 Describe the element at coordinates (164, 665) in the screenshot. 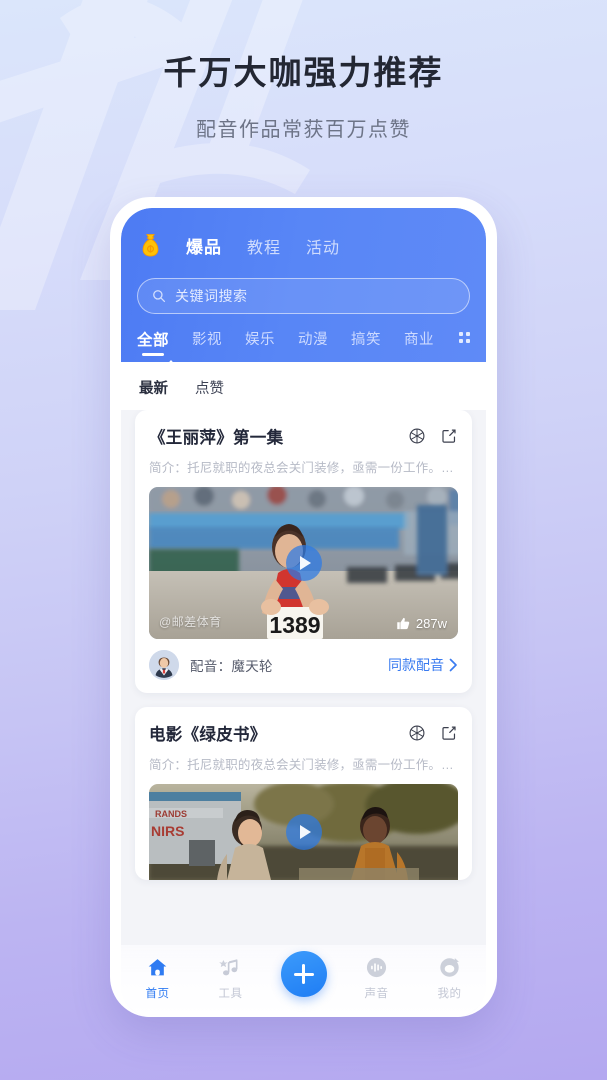

I see `avatar` at that location.